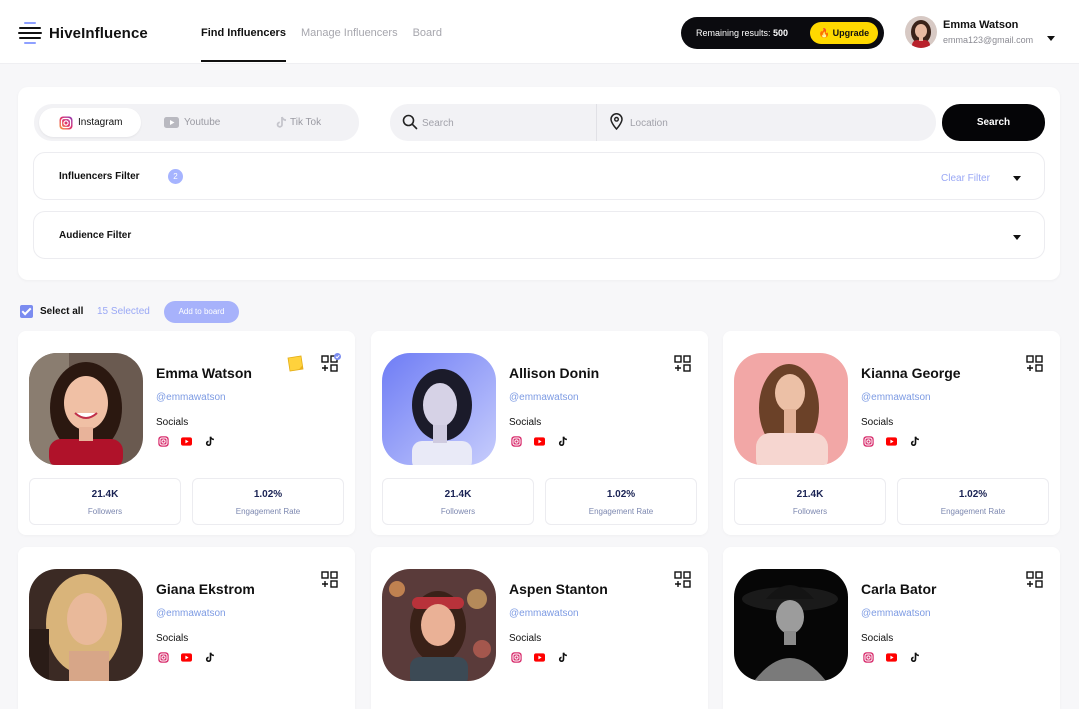  What do you see at coordinates (410, 124) in the screenshot?
I see `search-icon` at bounding box center [410, 124].